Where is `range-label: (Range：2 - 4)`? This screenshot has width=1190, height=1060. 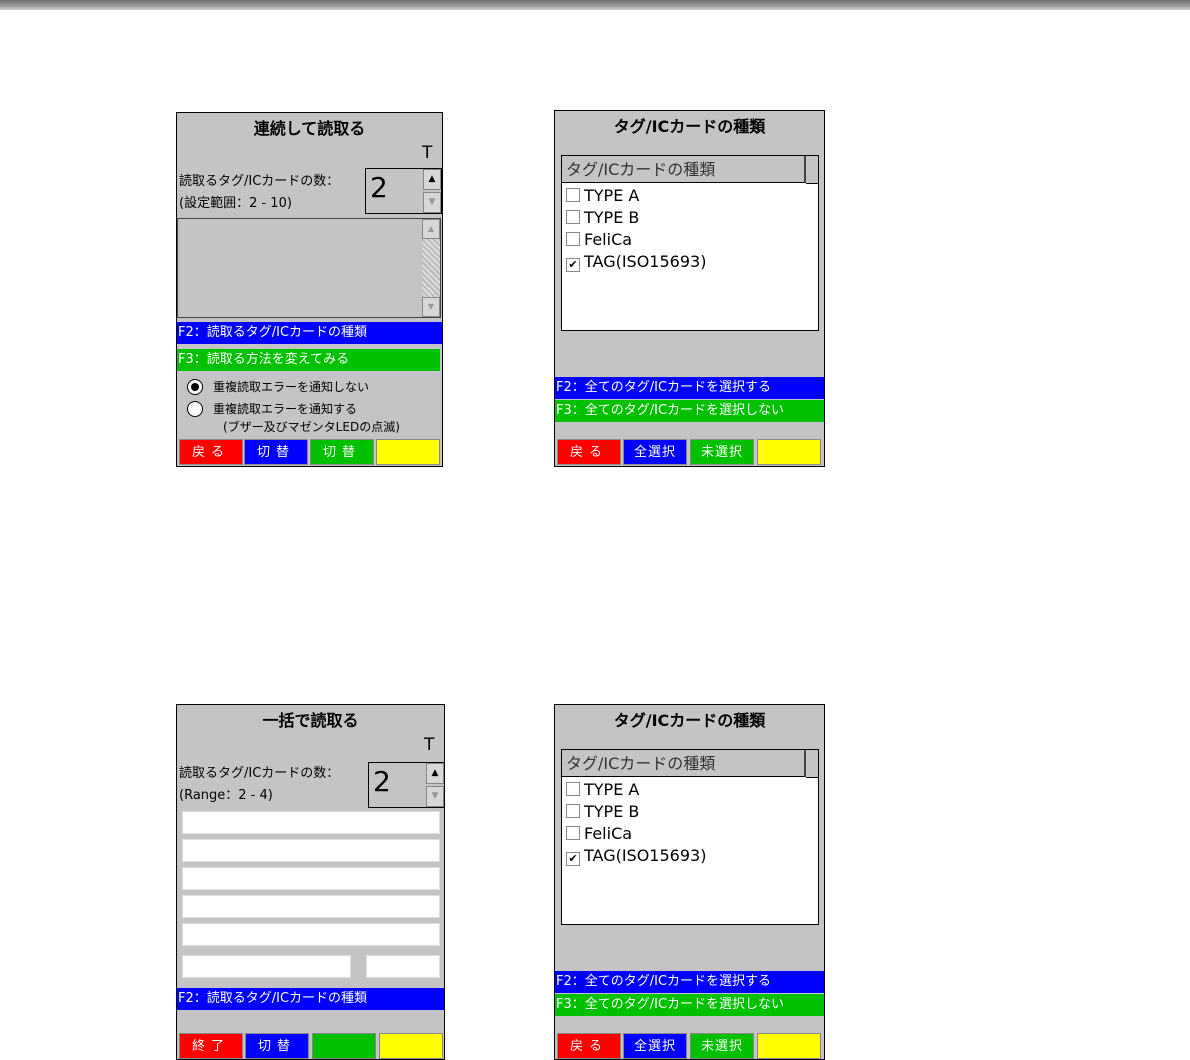
range-label: (Range：2 - 4) is located at coordinates (226, 795).